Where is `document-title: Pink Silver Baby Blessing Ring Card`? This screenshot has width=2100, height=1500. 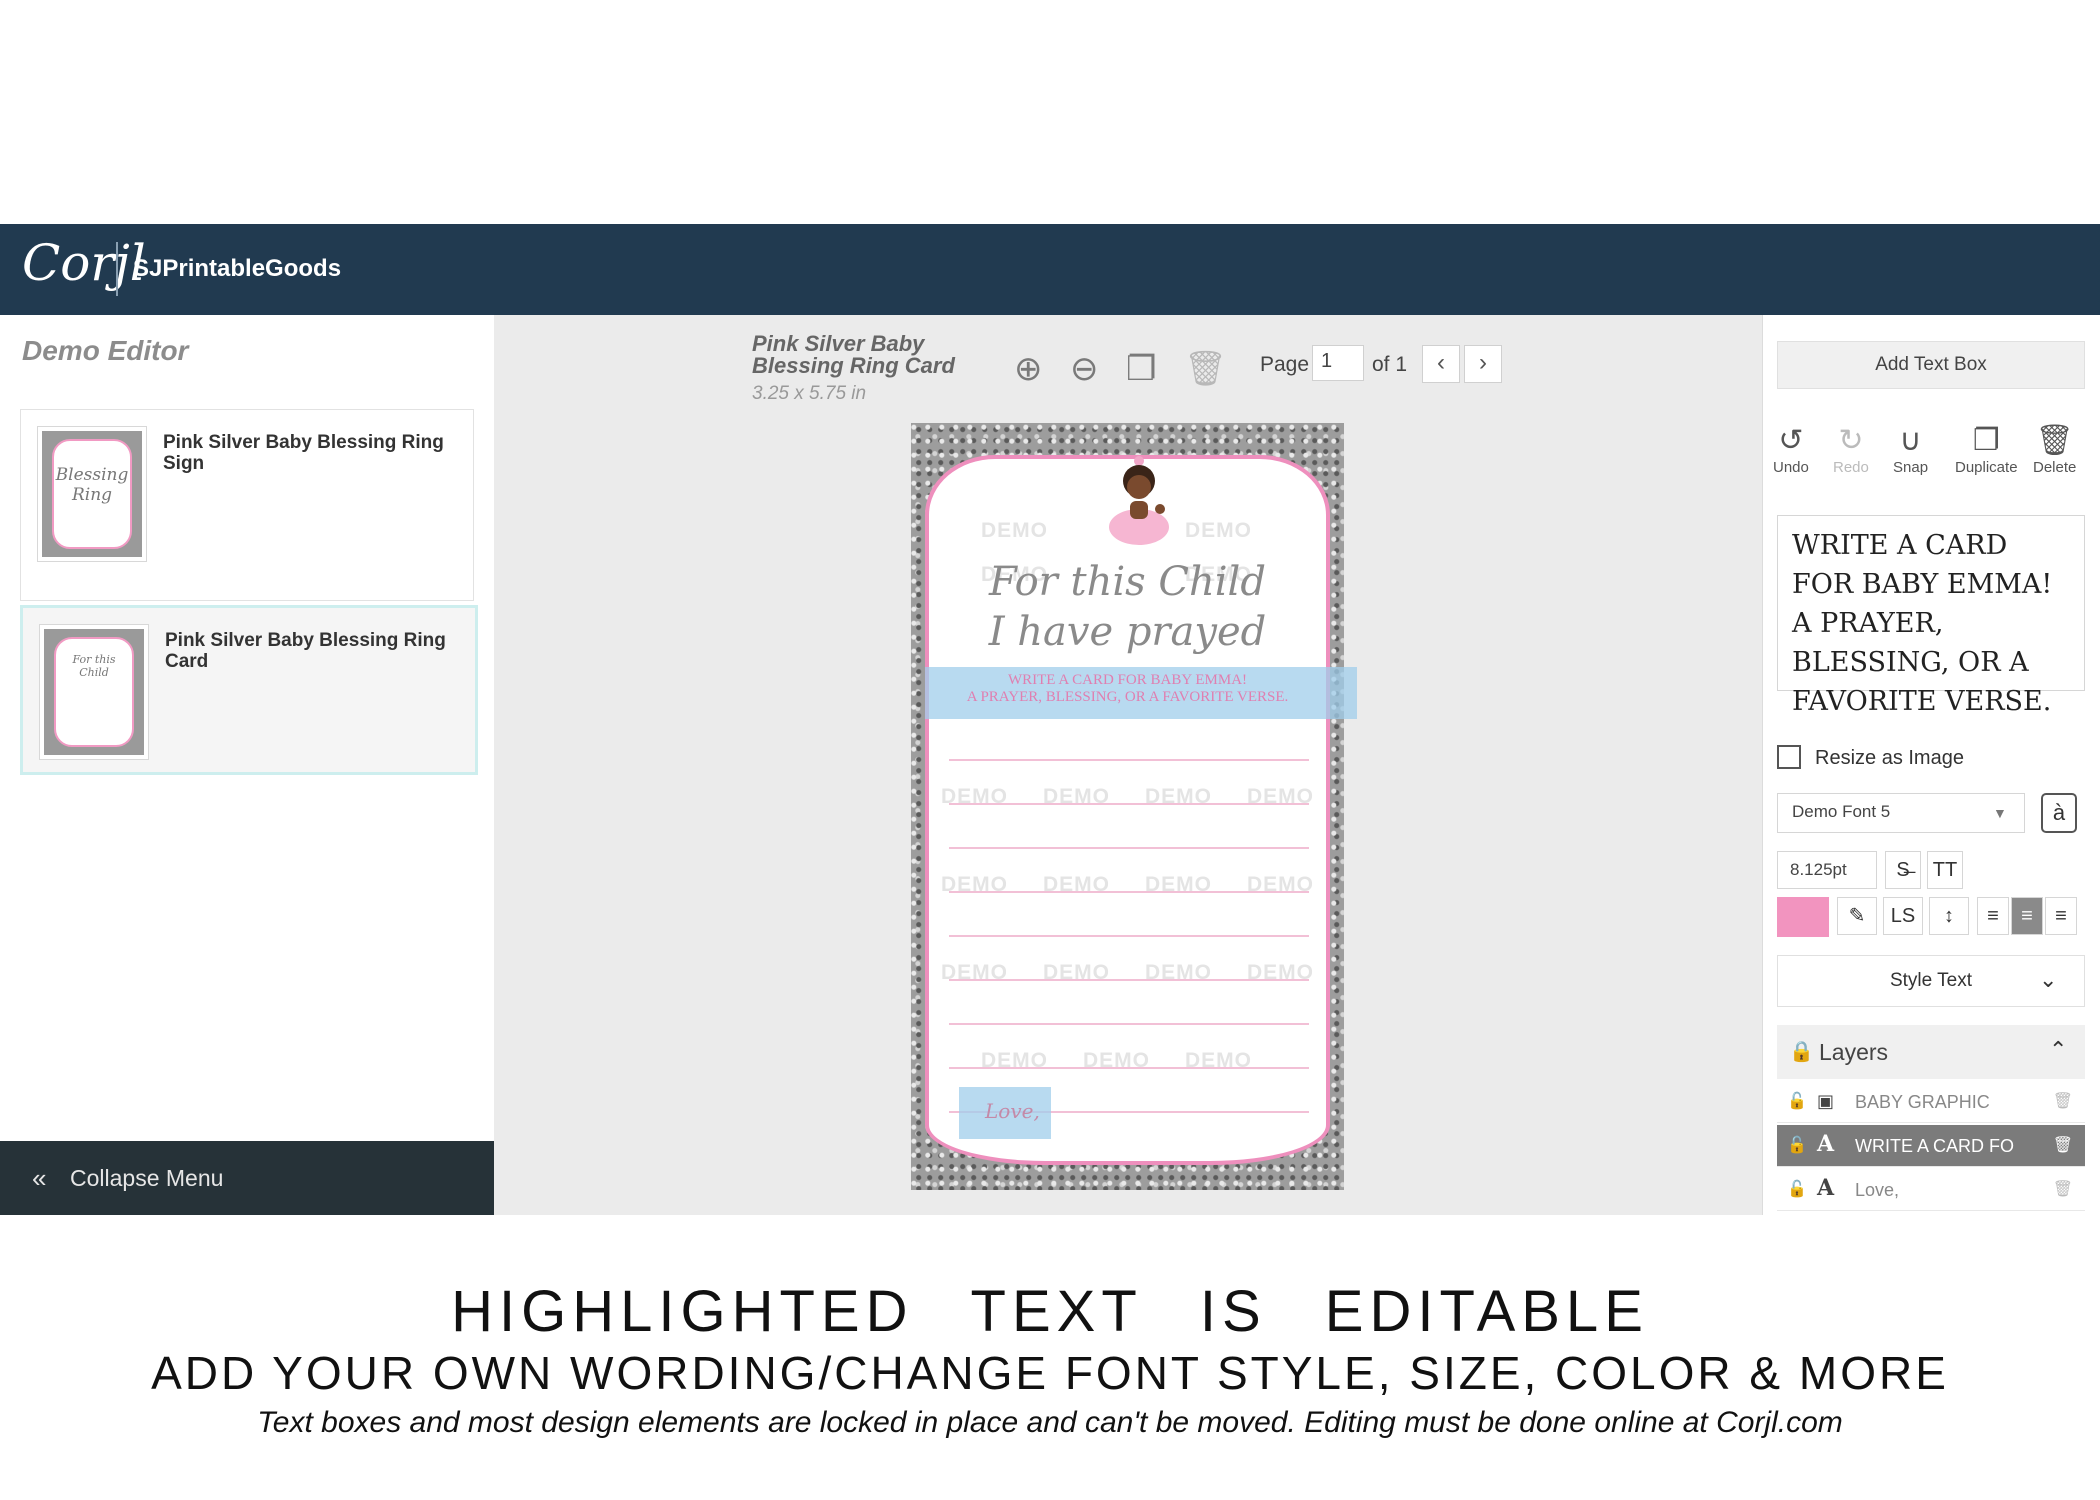
document-title: Pink Silver Baby Blessing Ring Card is located at coordinates (853, 354).